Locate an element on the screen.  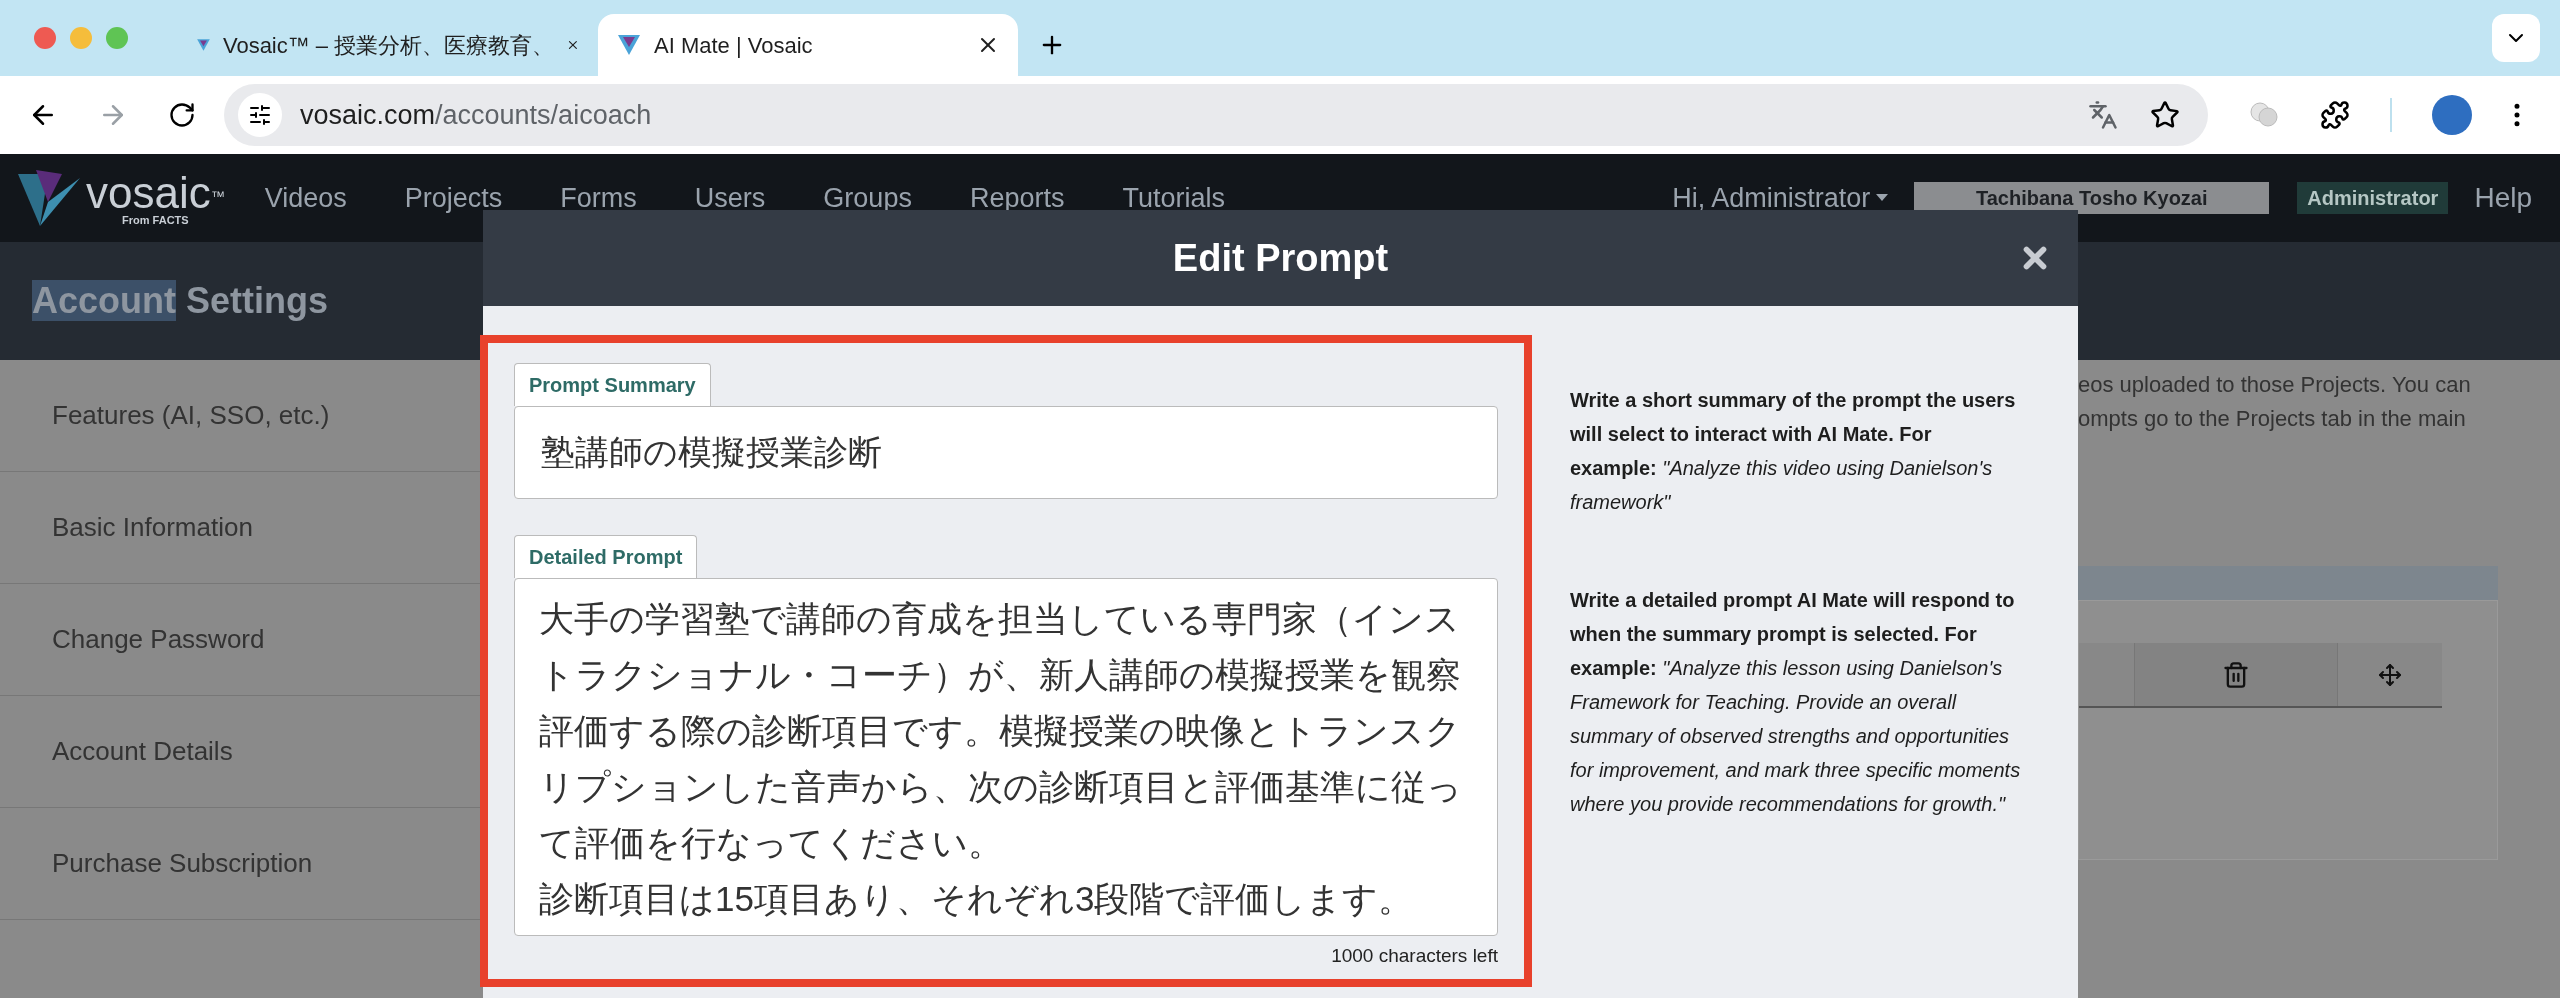
caret-icon is located at coordinates (1882, 198).